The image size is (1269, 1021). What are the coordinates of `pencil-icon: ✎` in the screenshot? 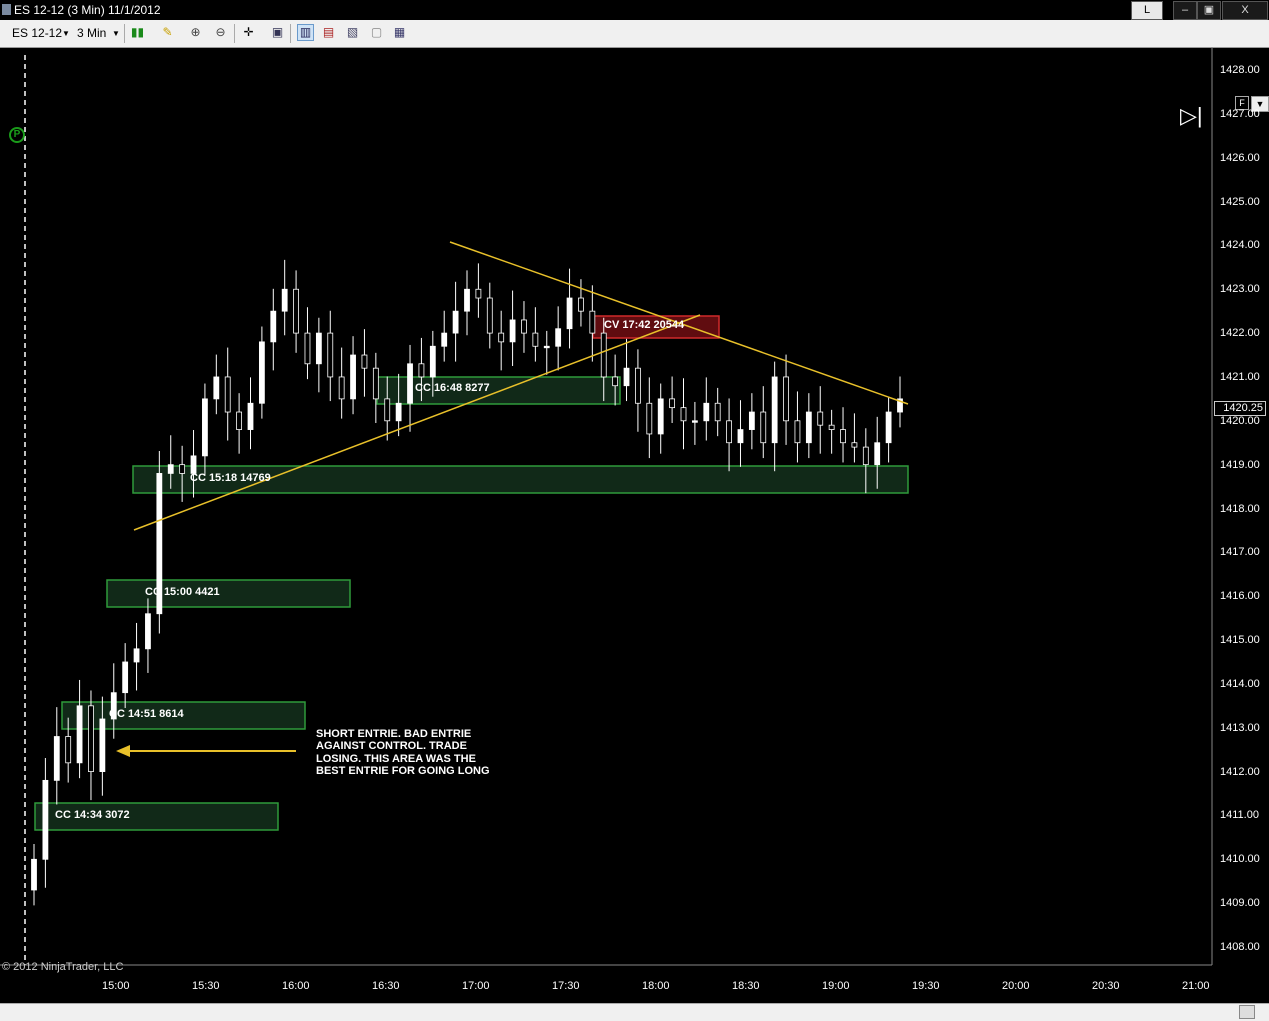 It's located at (167, 32).